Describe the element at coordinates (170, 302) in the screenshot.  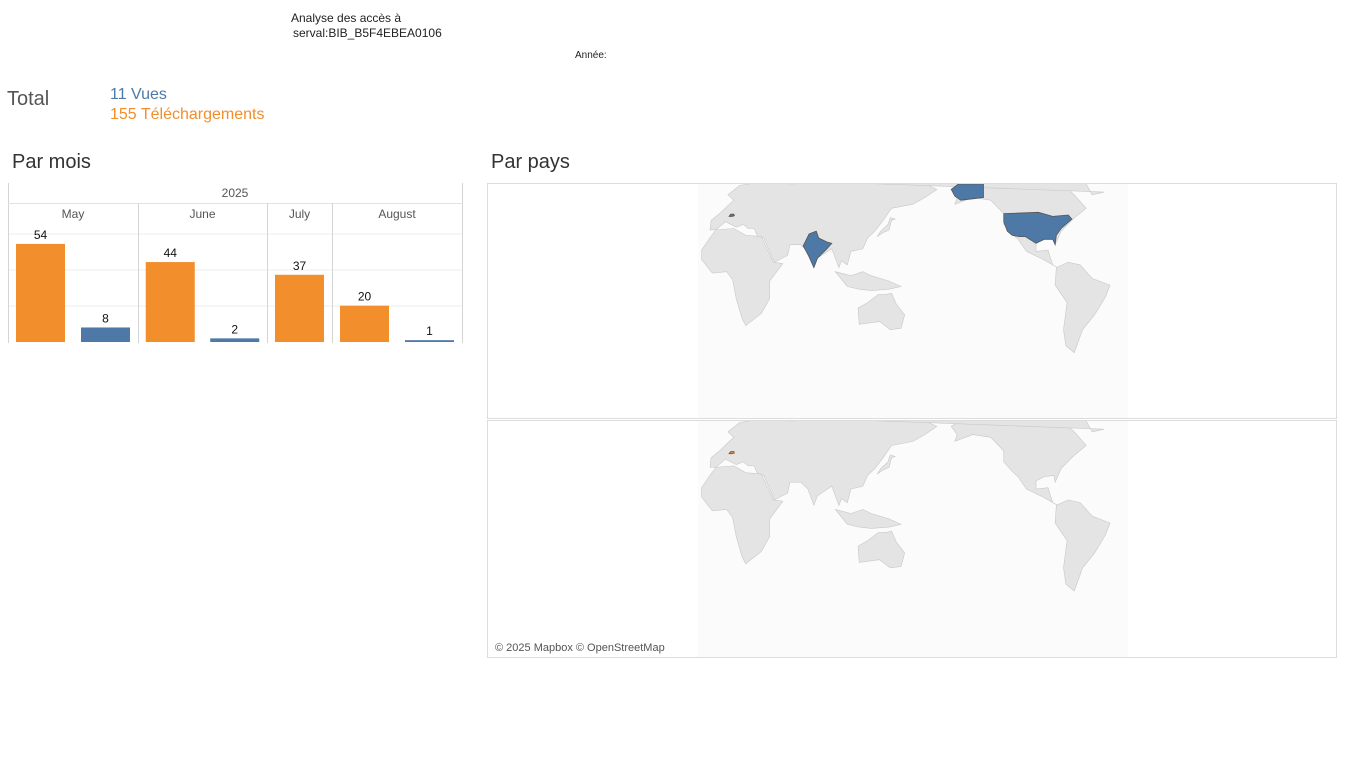
I see `bar-downloads-june` at that location.